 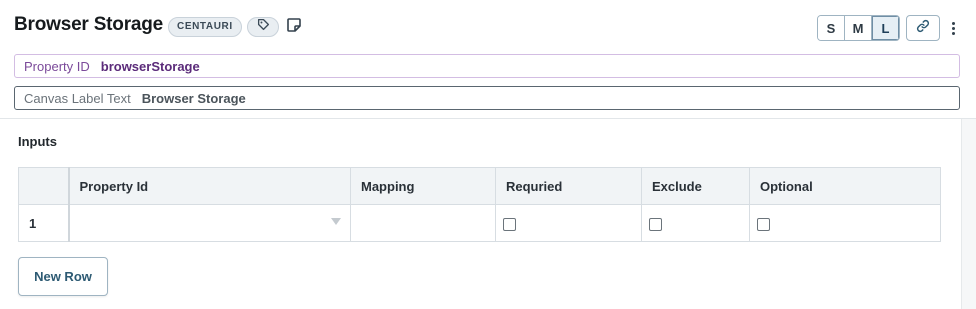 What do you see at coordinates (487, 66) in the screenshot?
I see `property-id-field: Property ID browserStorage` at bounding box center [487, 66].